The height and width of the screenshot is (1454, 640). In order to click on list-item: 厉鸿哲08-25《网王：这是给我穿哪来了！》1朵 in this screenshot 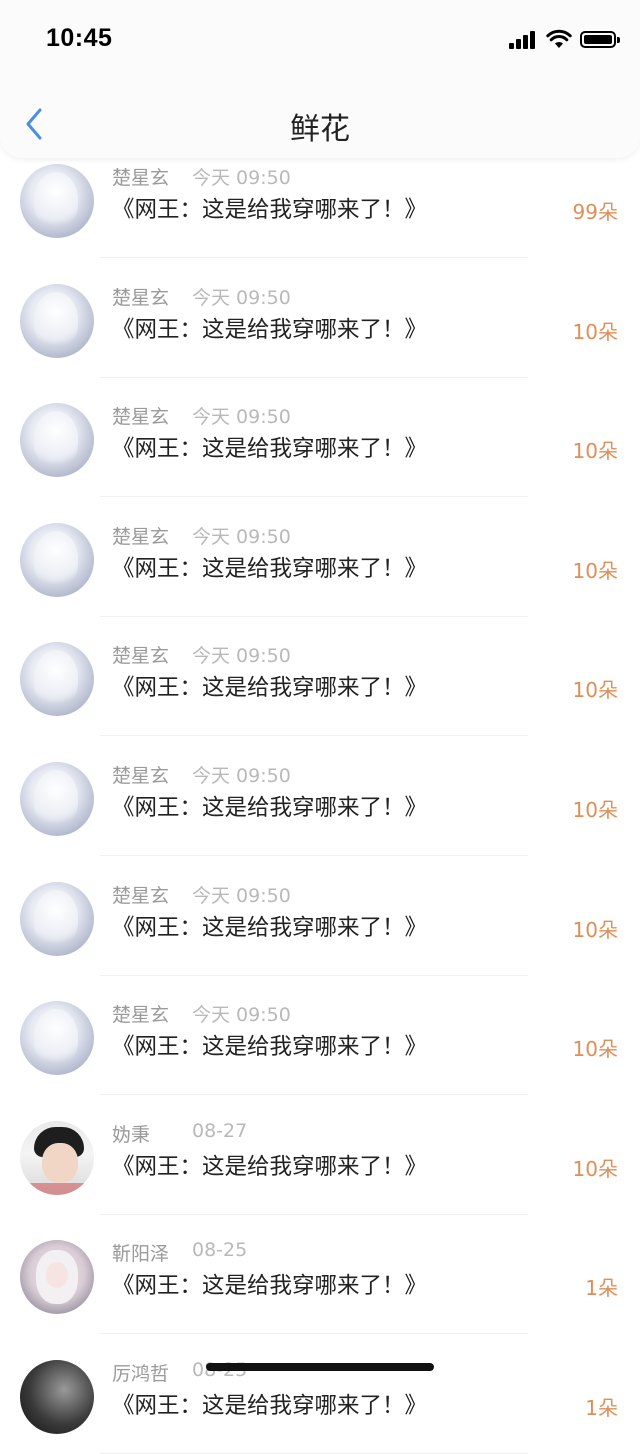, I will do `click(320, 1394)`.